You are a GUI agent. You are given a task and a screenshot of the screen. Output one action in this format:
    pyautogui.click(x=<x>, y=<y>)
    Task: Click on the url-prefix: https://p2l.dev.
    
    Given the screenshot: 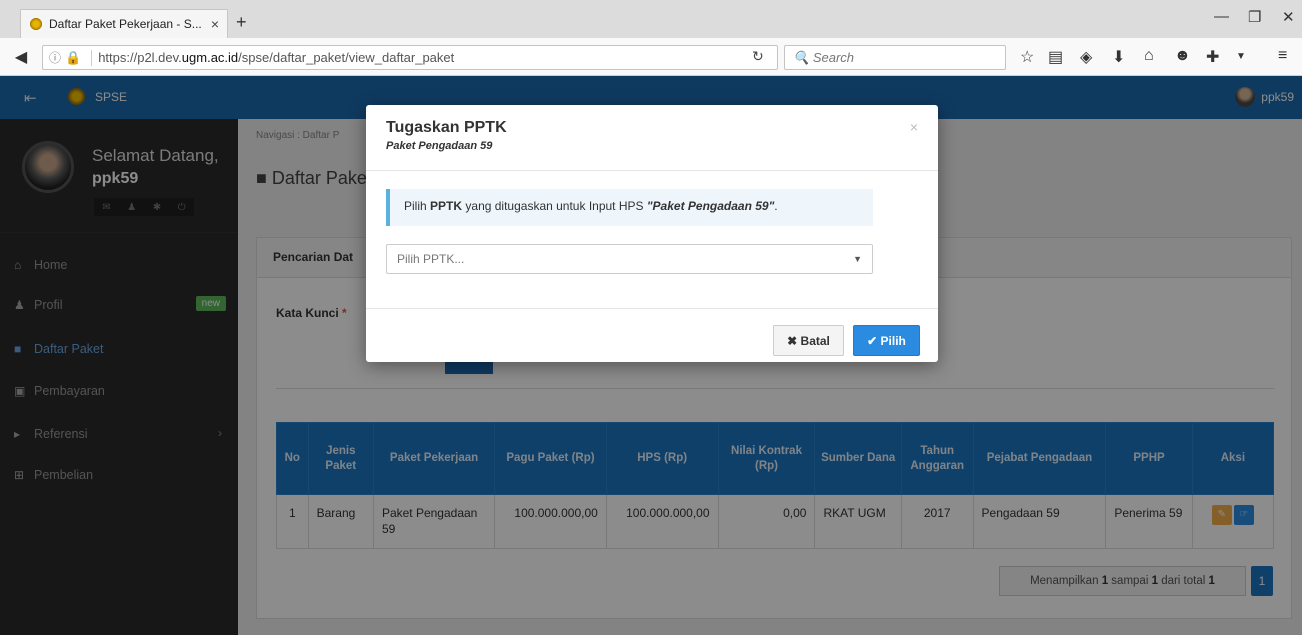 What is the action you would take?
    pyautogui.click(x=140, y=57)
    